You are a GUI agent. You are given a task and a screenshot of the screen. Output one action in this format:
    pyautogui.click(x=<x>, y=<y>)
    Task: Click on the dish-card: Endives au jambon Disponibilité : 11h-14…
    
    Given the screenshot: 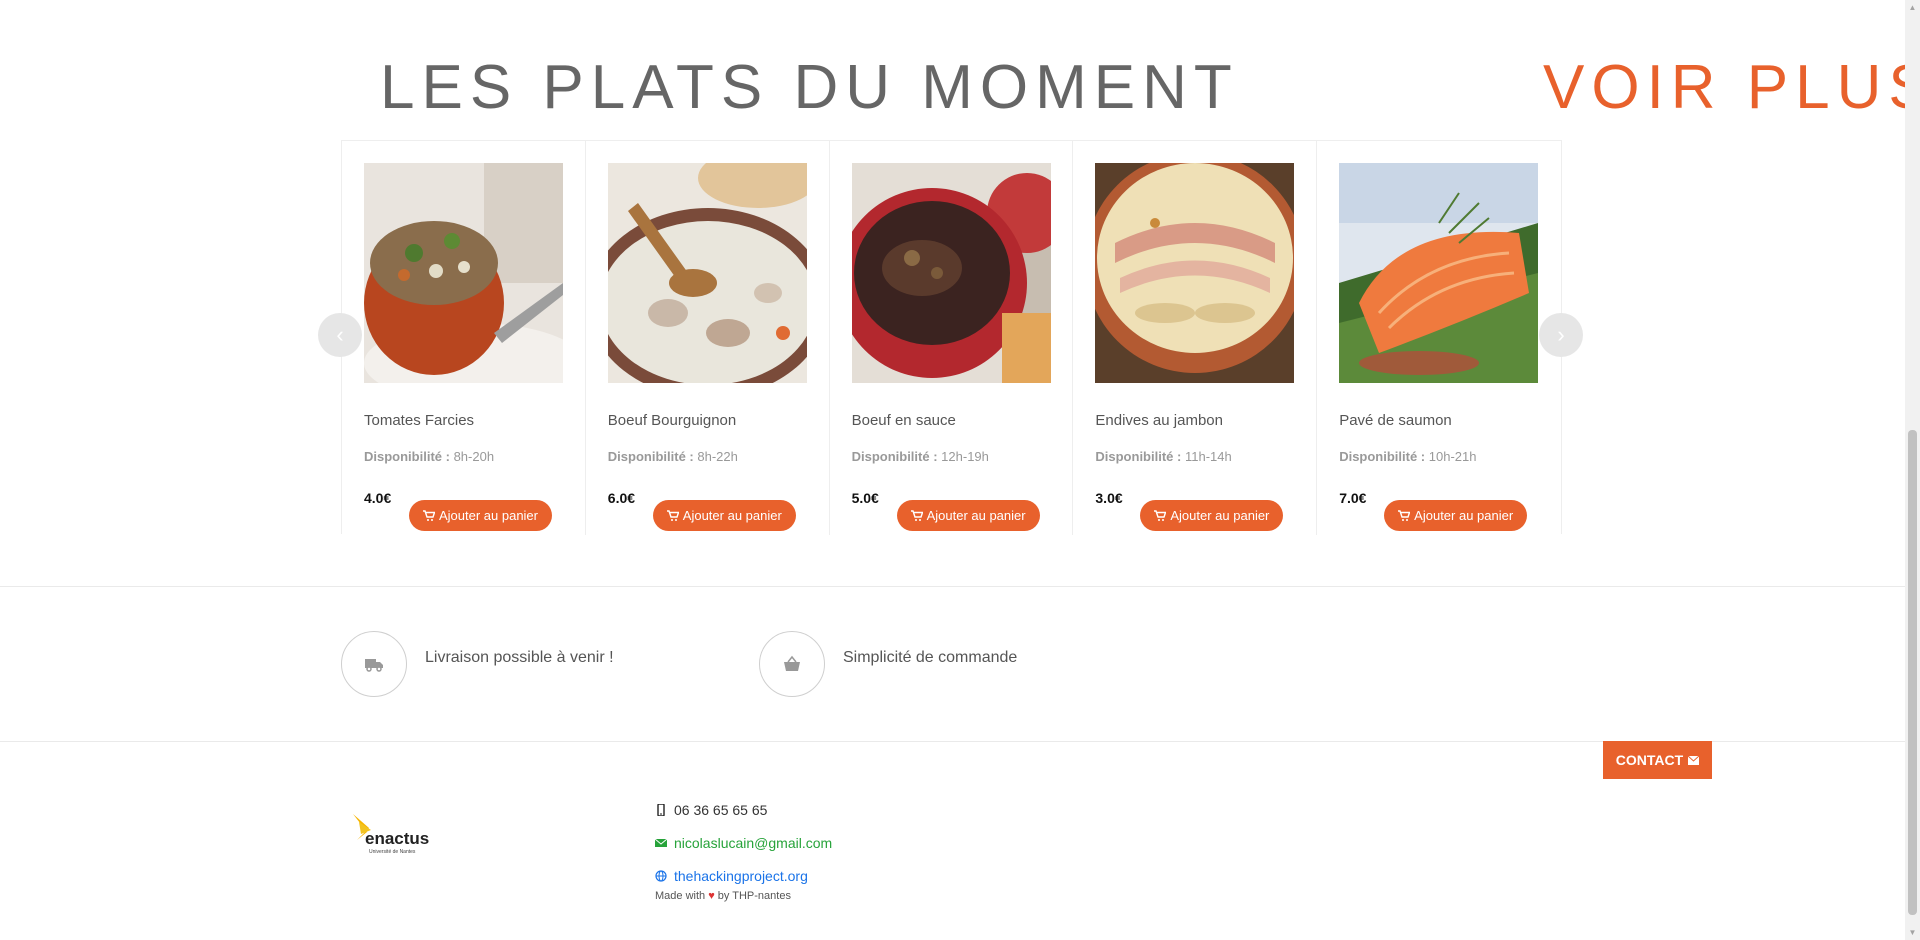 What is the action you would take?
    pyautogui.click(x=1195, y=338)
    